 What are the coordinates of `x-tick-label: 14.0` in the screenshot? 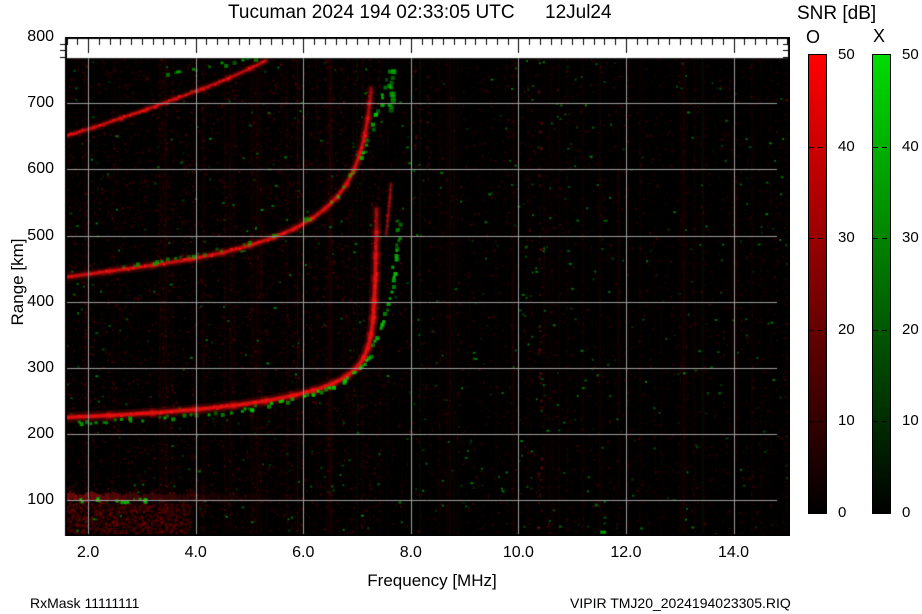 It's located at (733, 552).